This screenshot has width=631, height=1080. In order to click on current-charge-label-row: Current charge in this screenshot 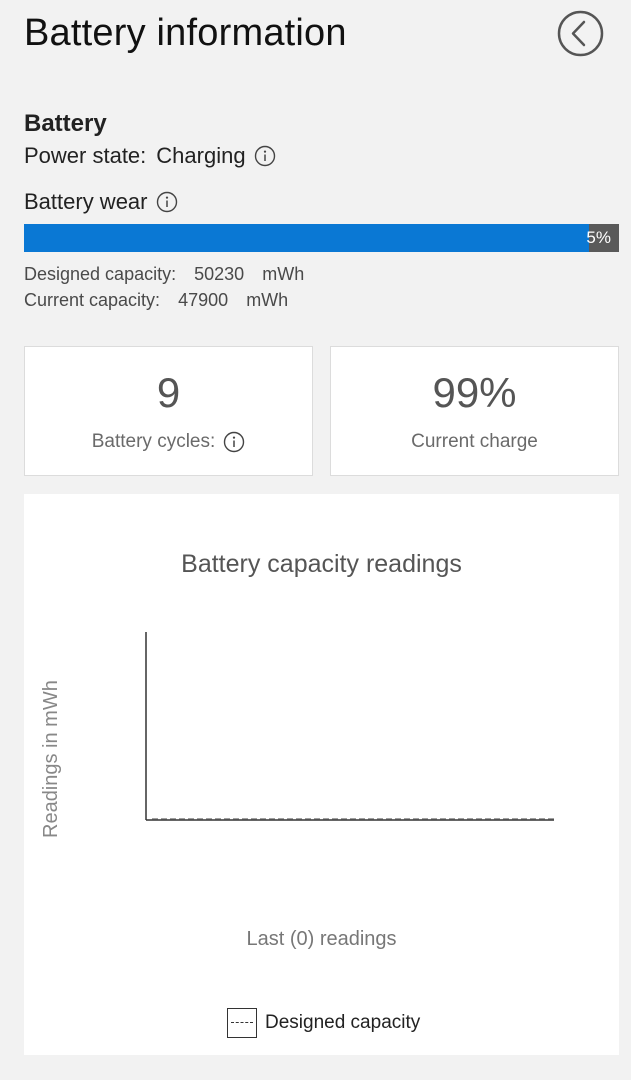, I will do `click(474, 442)`.